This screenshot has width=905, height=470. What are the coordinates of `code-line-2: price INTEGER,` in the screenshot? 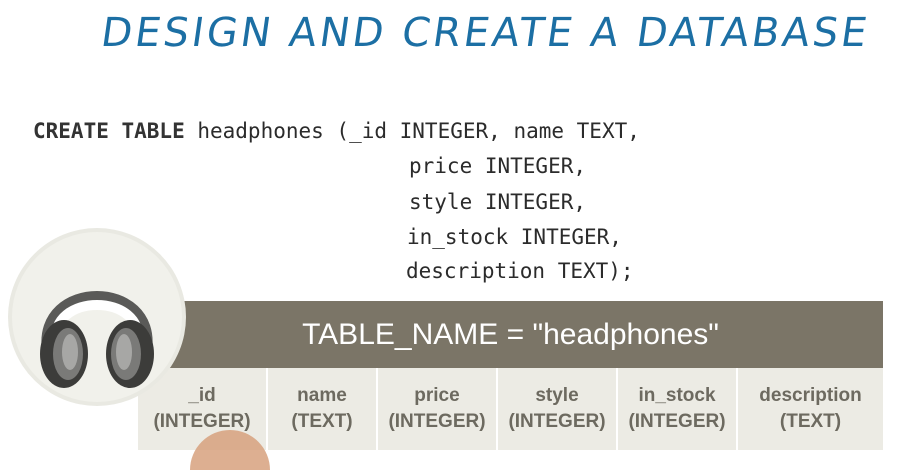 It's located at (498, 166).